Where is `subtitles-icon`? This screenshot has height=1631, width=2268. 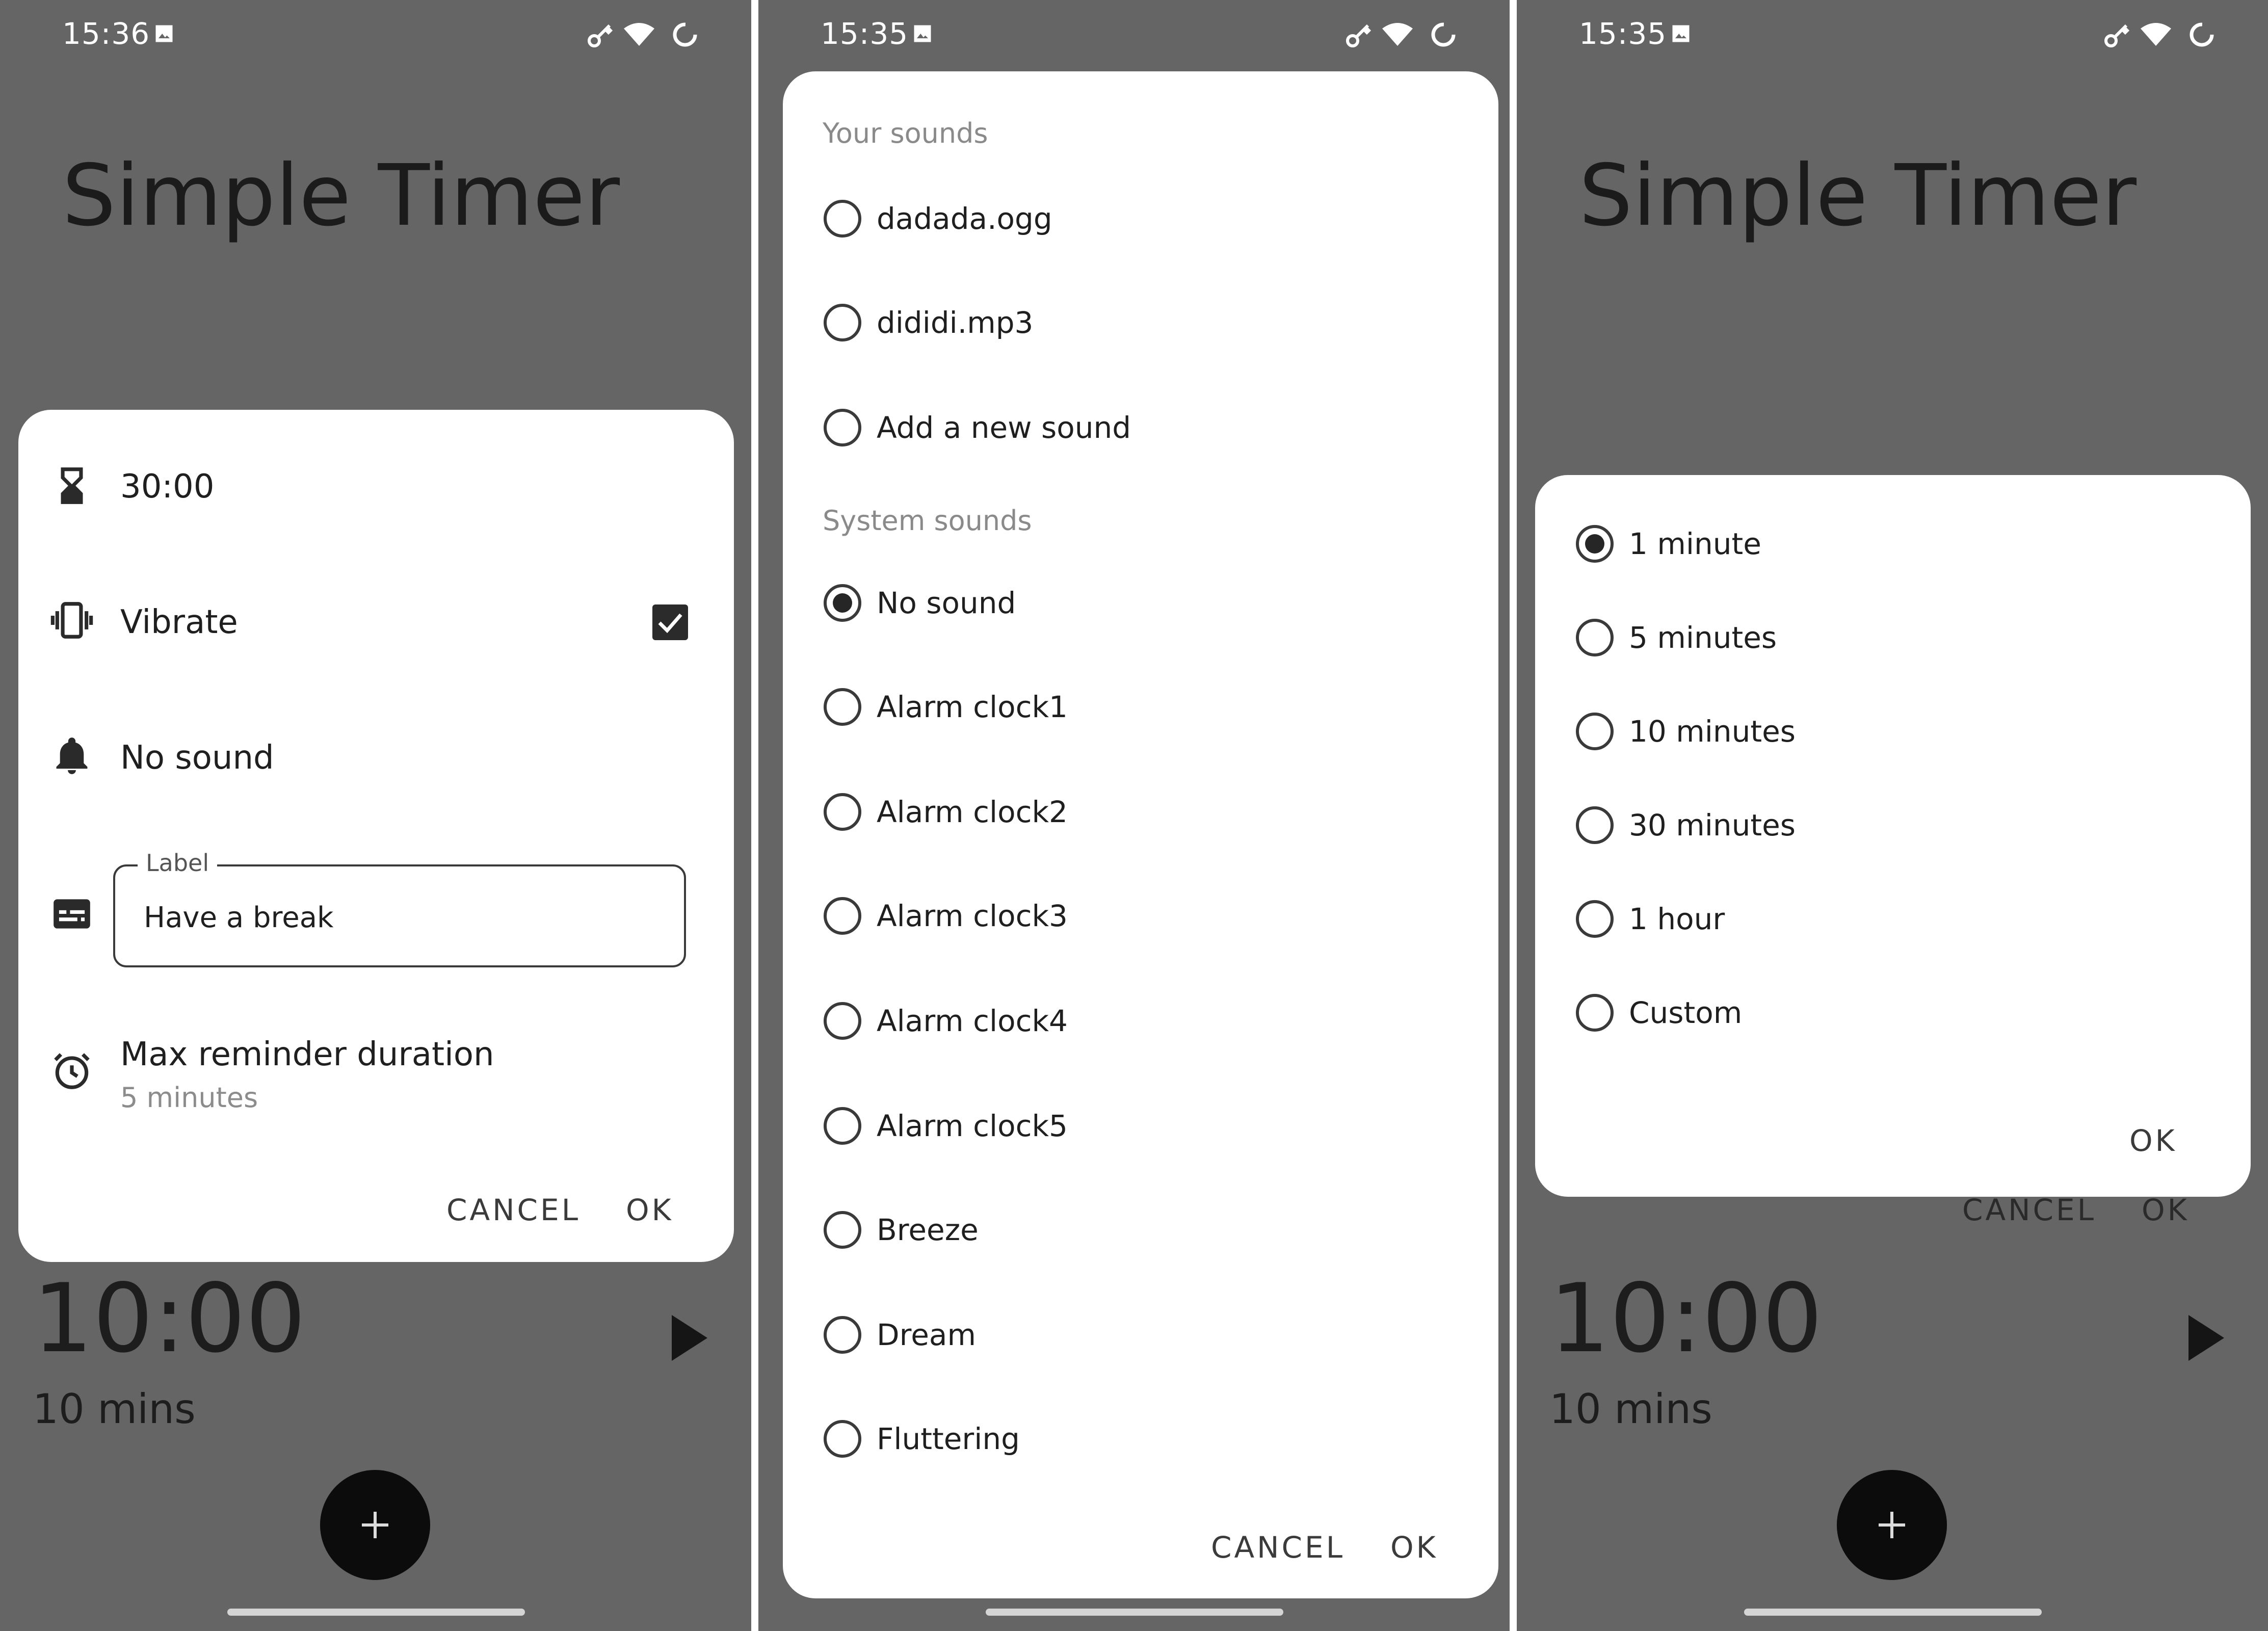 subtitles-icon is located at coordinates (72, 914).